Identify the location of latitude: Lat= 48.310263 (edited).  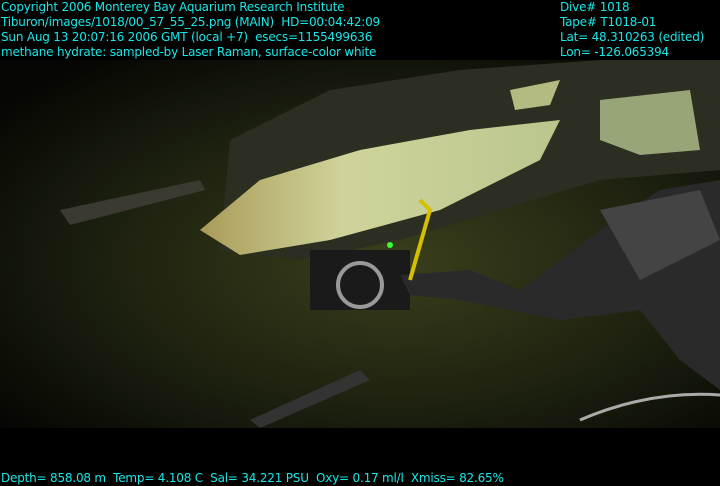
(632, 37).